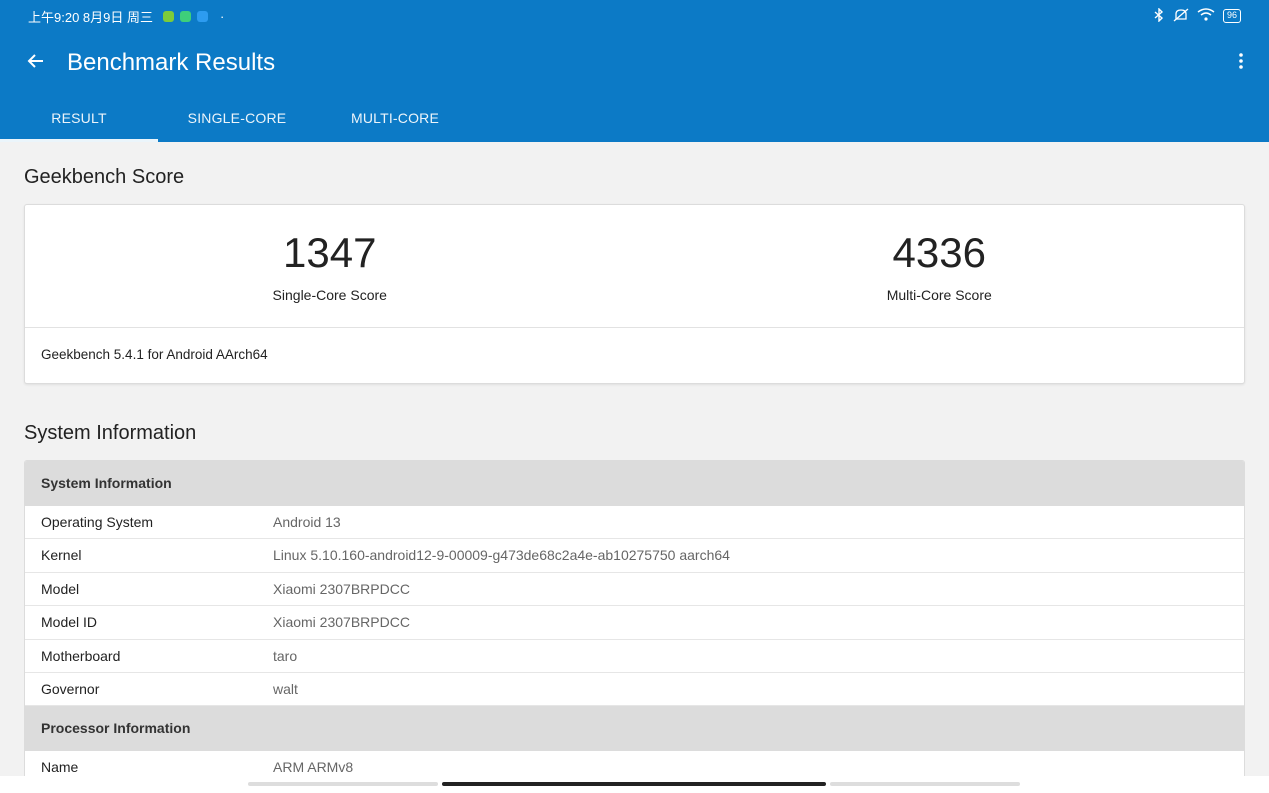 The height and width of the screenshot is (793, 1269). I want to click on tab-multi-core: MULTI-CORE, so click(395, 118).